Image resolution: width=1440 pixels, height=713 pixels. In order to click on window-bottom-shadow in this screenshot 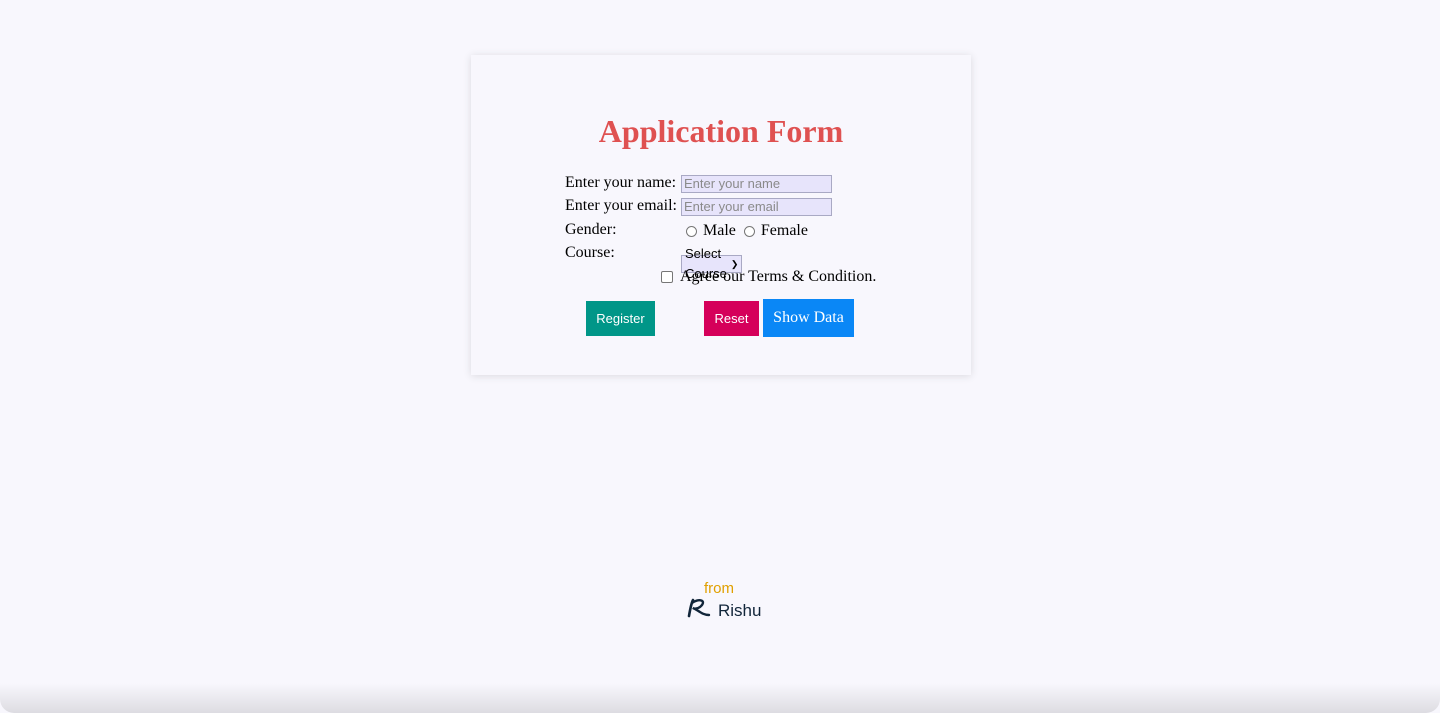, I will do `click(720, 698)`.